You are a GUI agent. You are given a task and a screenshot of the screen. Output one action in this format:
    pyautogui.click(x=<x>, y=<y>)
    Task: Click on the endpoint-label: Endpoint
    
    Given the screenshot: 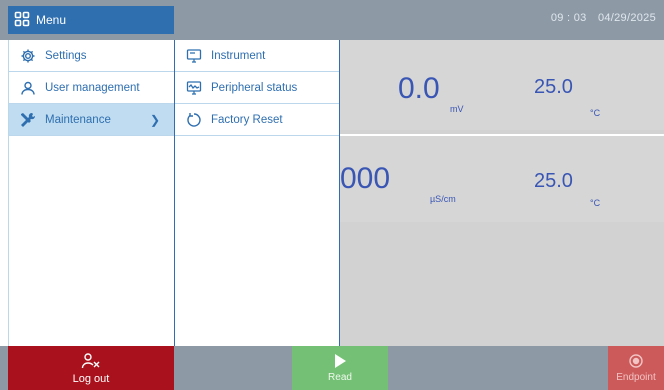 What is the action you would take?
    pyautogui.click(x=636, y=377)
    